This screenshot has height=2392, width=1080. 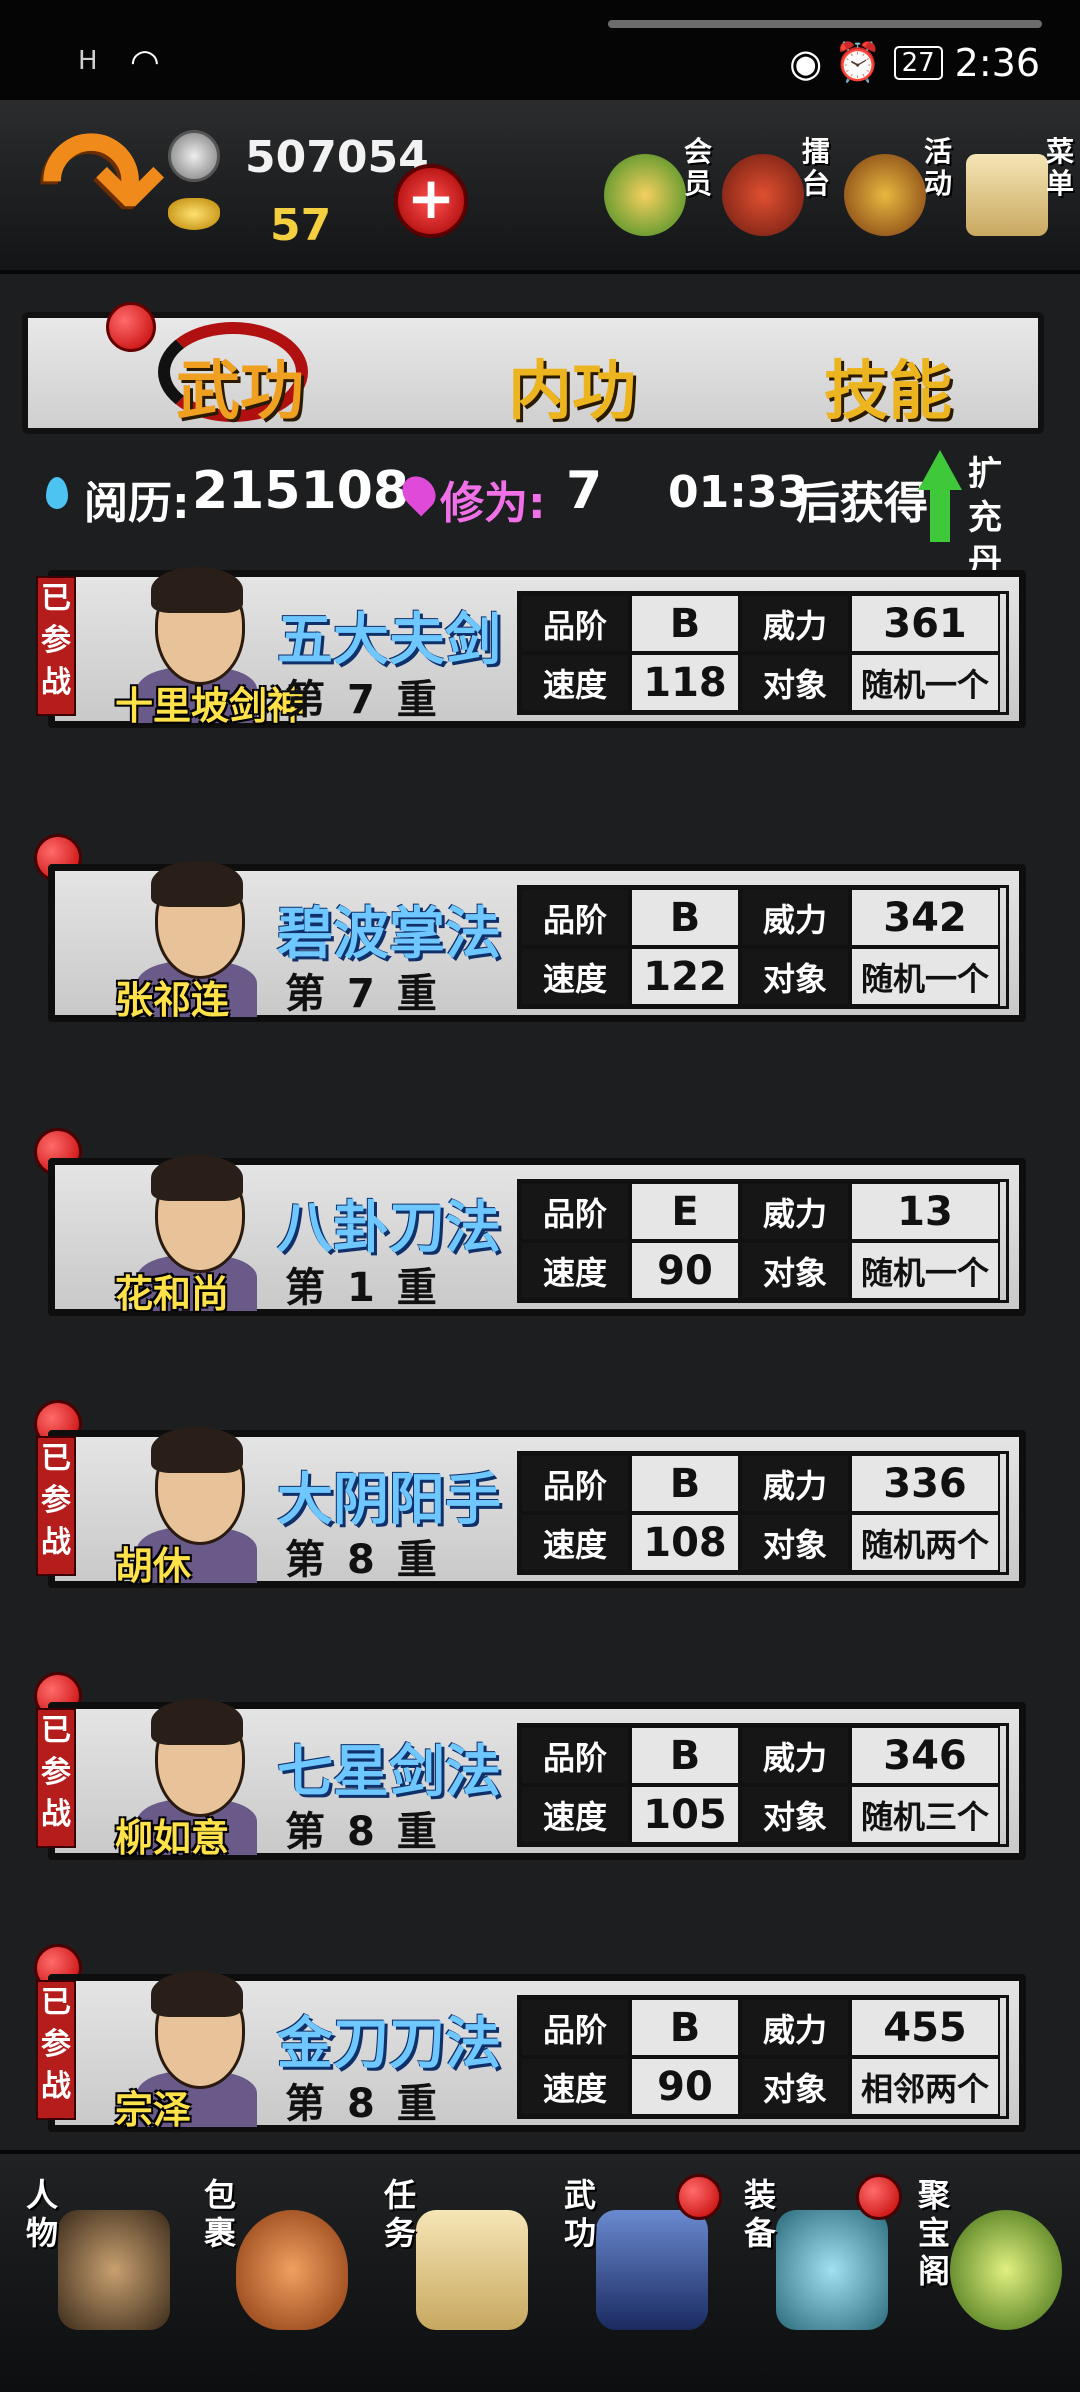 What do you see at coordinates (832, 2270) in the screenshot?
I see `equip-sword-icon` at bounding box center [832, 2270].